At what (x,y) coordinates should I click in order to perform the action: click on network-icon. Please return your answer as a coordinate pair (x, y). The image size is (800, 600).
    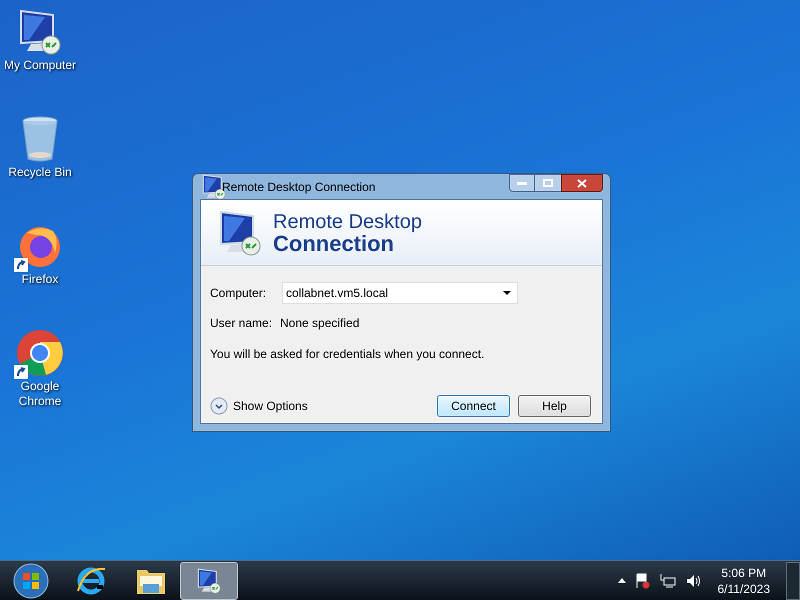
    Looking at the image, I should click on (668, 581).